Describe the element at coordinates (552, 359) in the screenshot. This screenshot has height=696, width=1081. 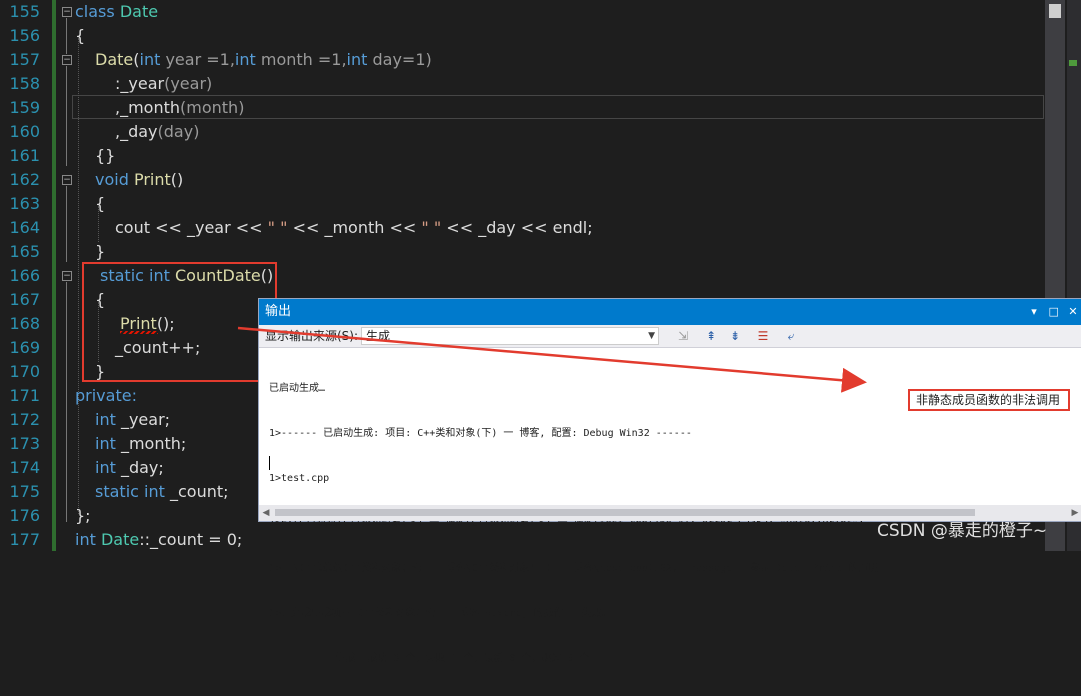
I see `annotation-arrow` at that location.